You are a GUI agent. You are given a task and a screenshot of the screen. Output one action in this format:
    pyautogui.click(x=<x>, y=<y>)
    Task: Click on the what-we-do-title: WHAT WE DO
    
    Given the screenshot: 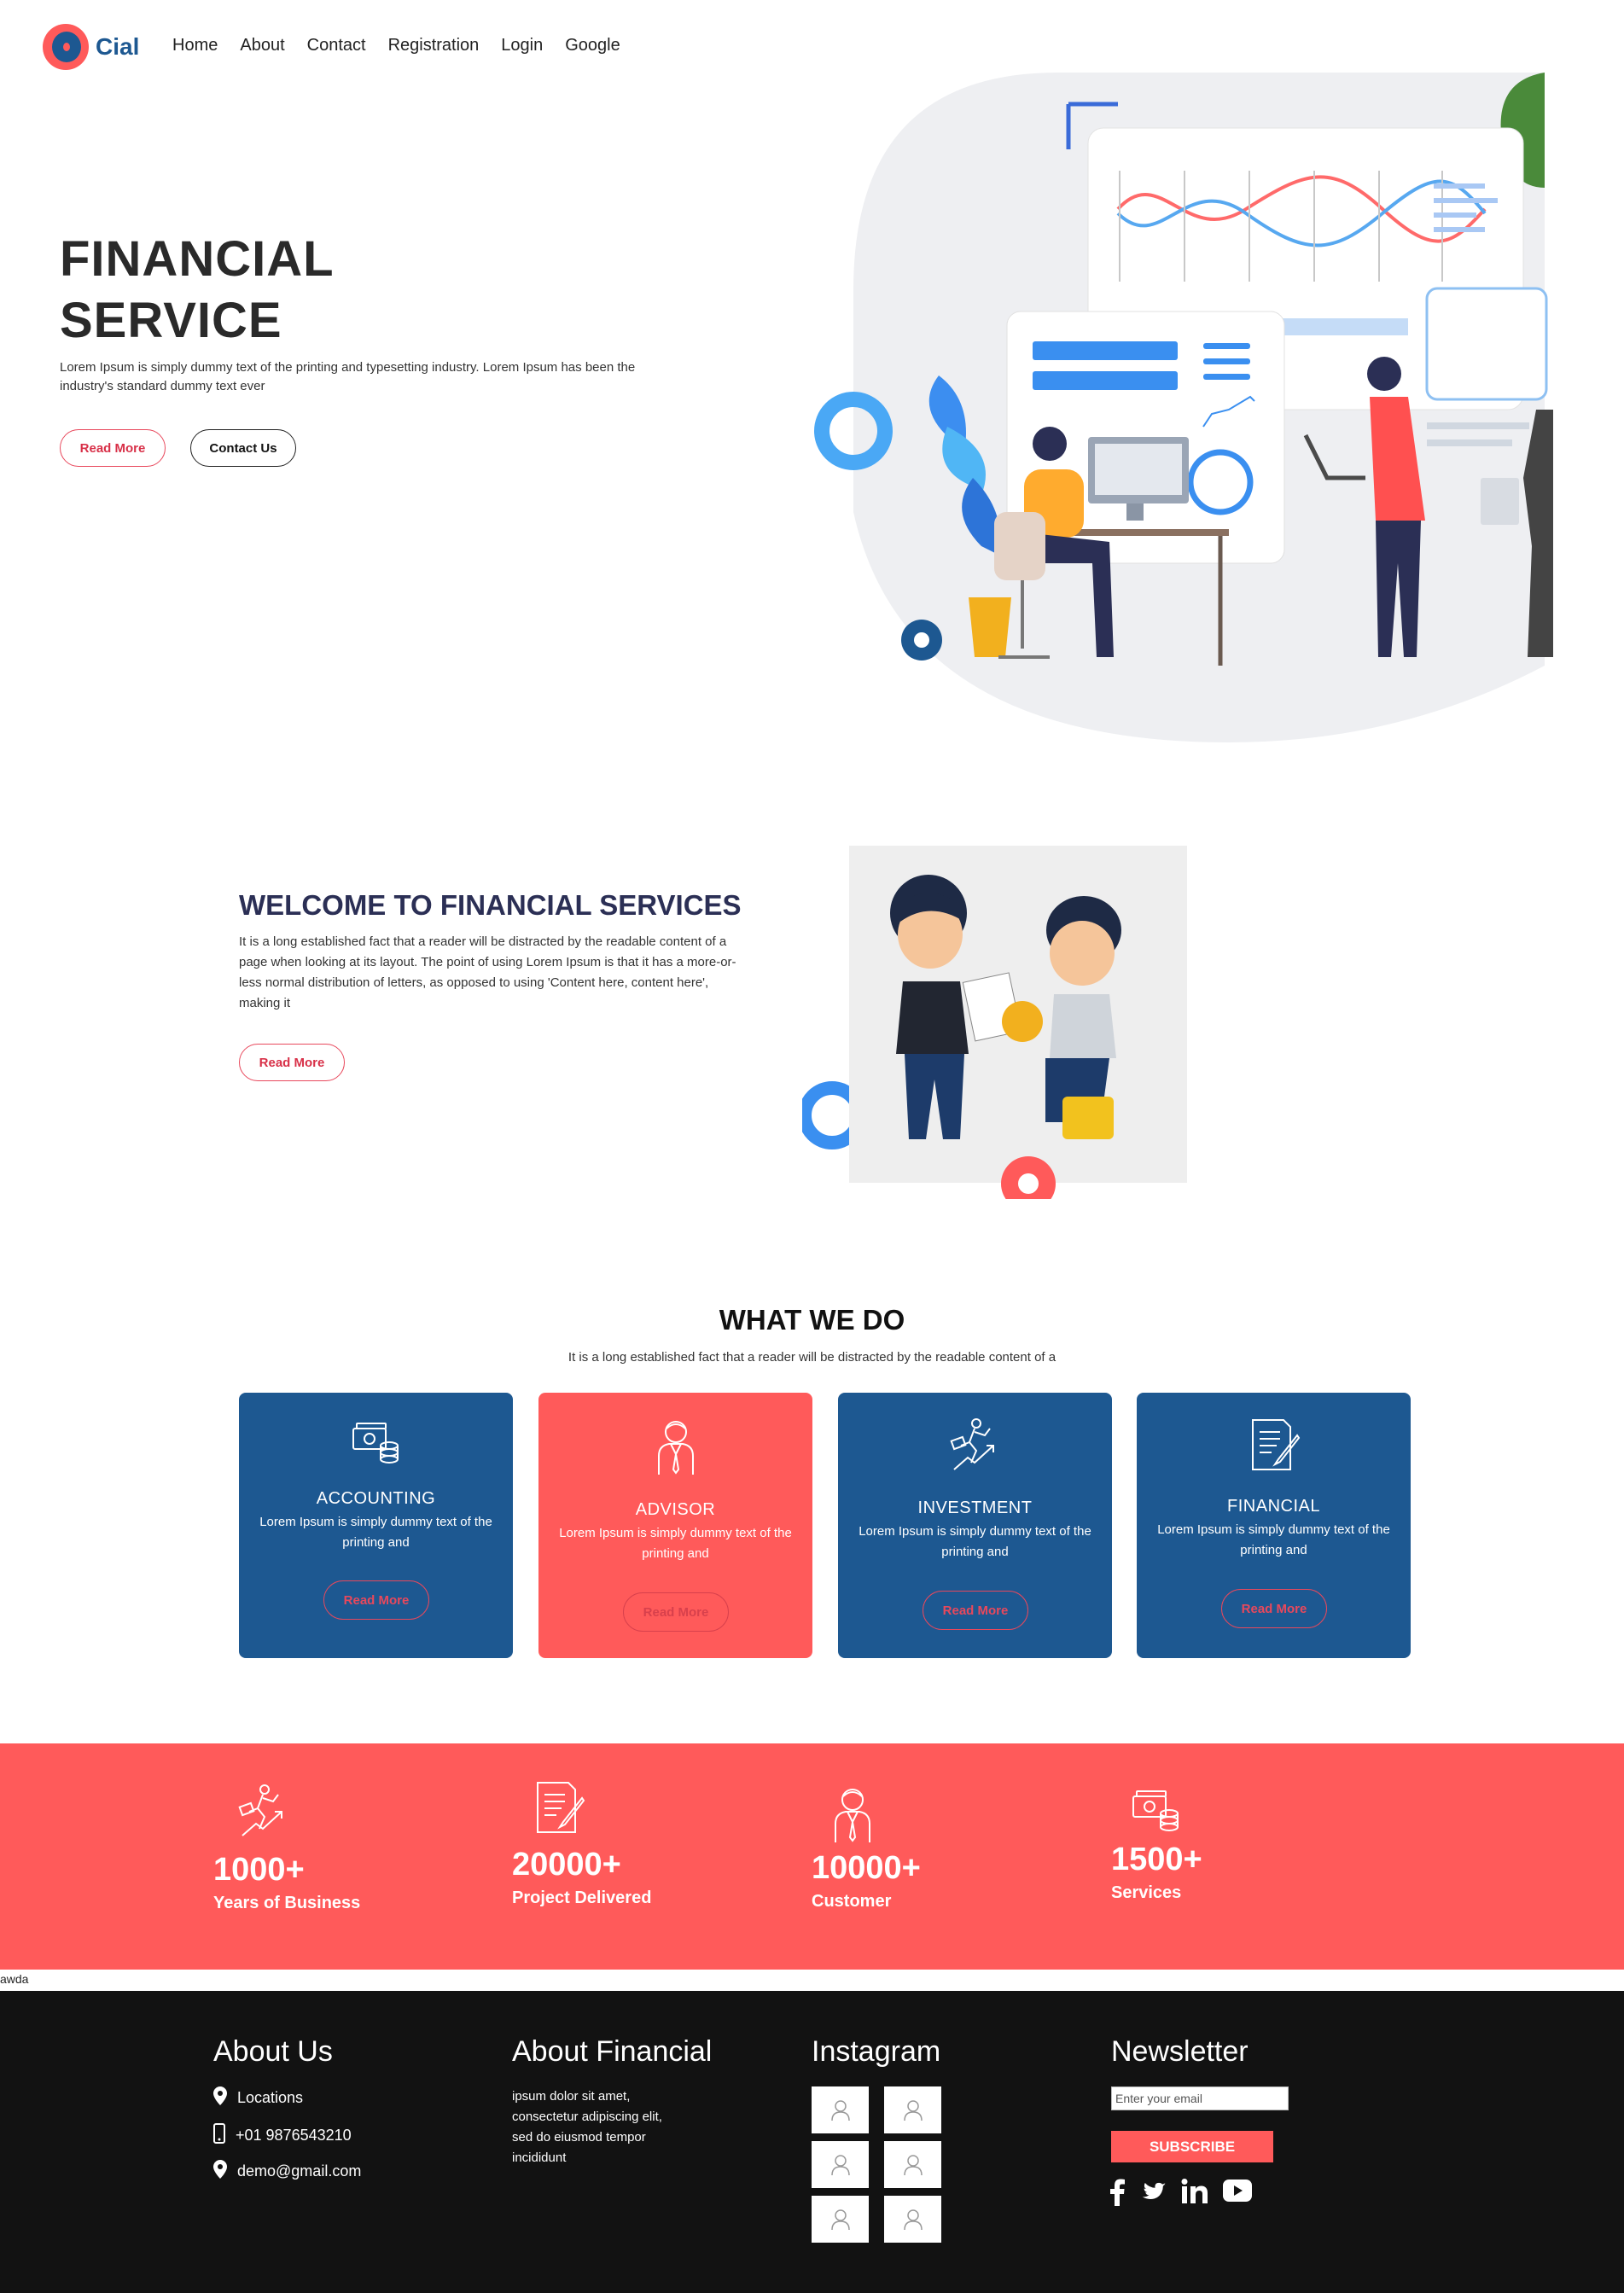 What is the action you would take?
    pyautogui.click(x=812, y=1320)
    